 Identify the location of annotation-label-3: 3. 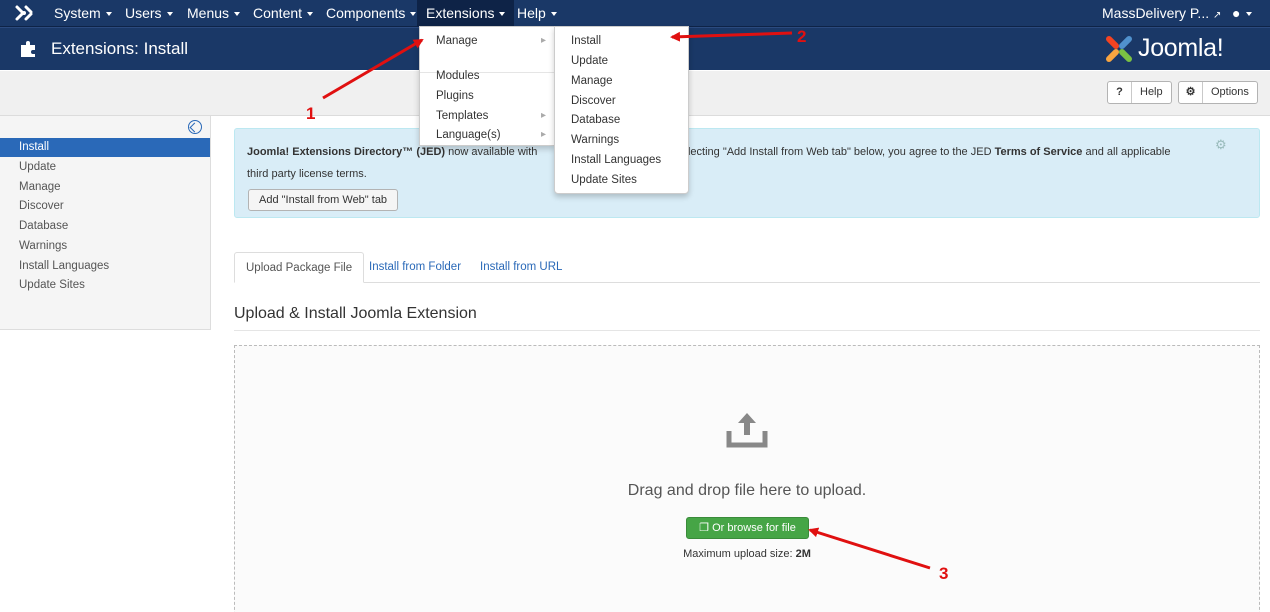
(944, 573).